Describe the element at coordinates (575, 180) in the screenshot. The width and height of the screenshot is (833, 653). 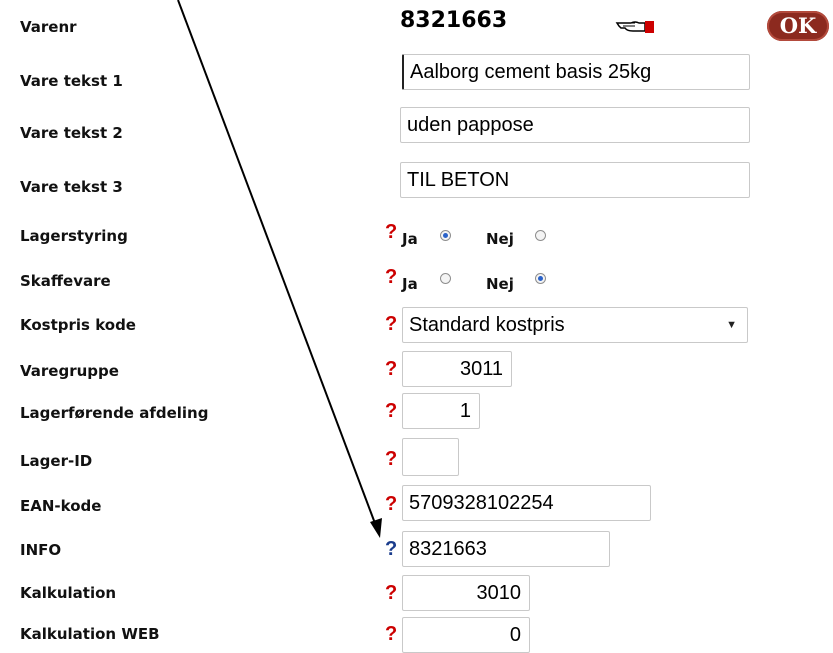
I see `text3-input: TIL BETON` at that location.